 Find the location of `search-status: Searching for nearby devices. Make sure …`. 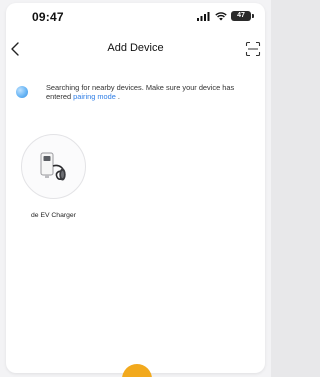

search-status: Searching for nearby devices. Make sure … is located at coordinates (136, 95).